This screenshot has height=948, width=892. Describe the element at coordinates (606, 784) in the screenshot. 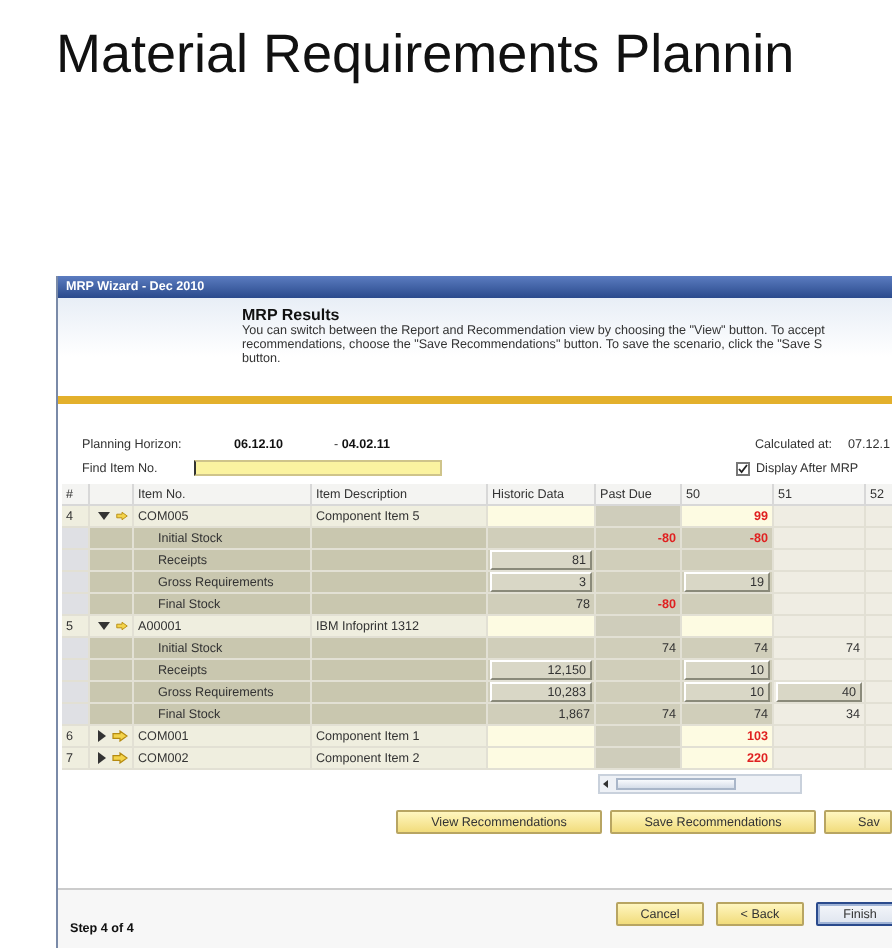

I see `scroll-left-icon` at that location.